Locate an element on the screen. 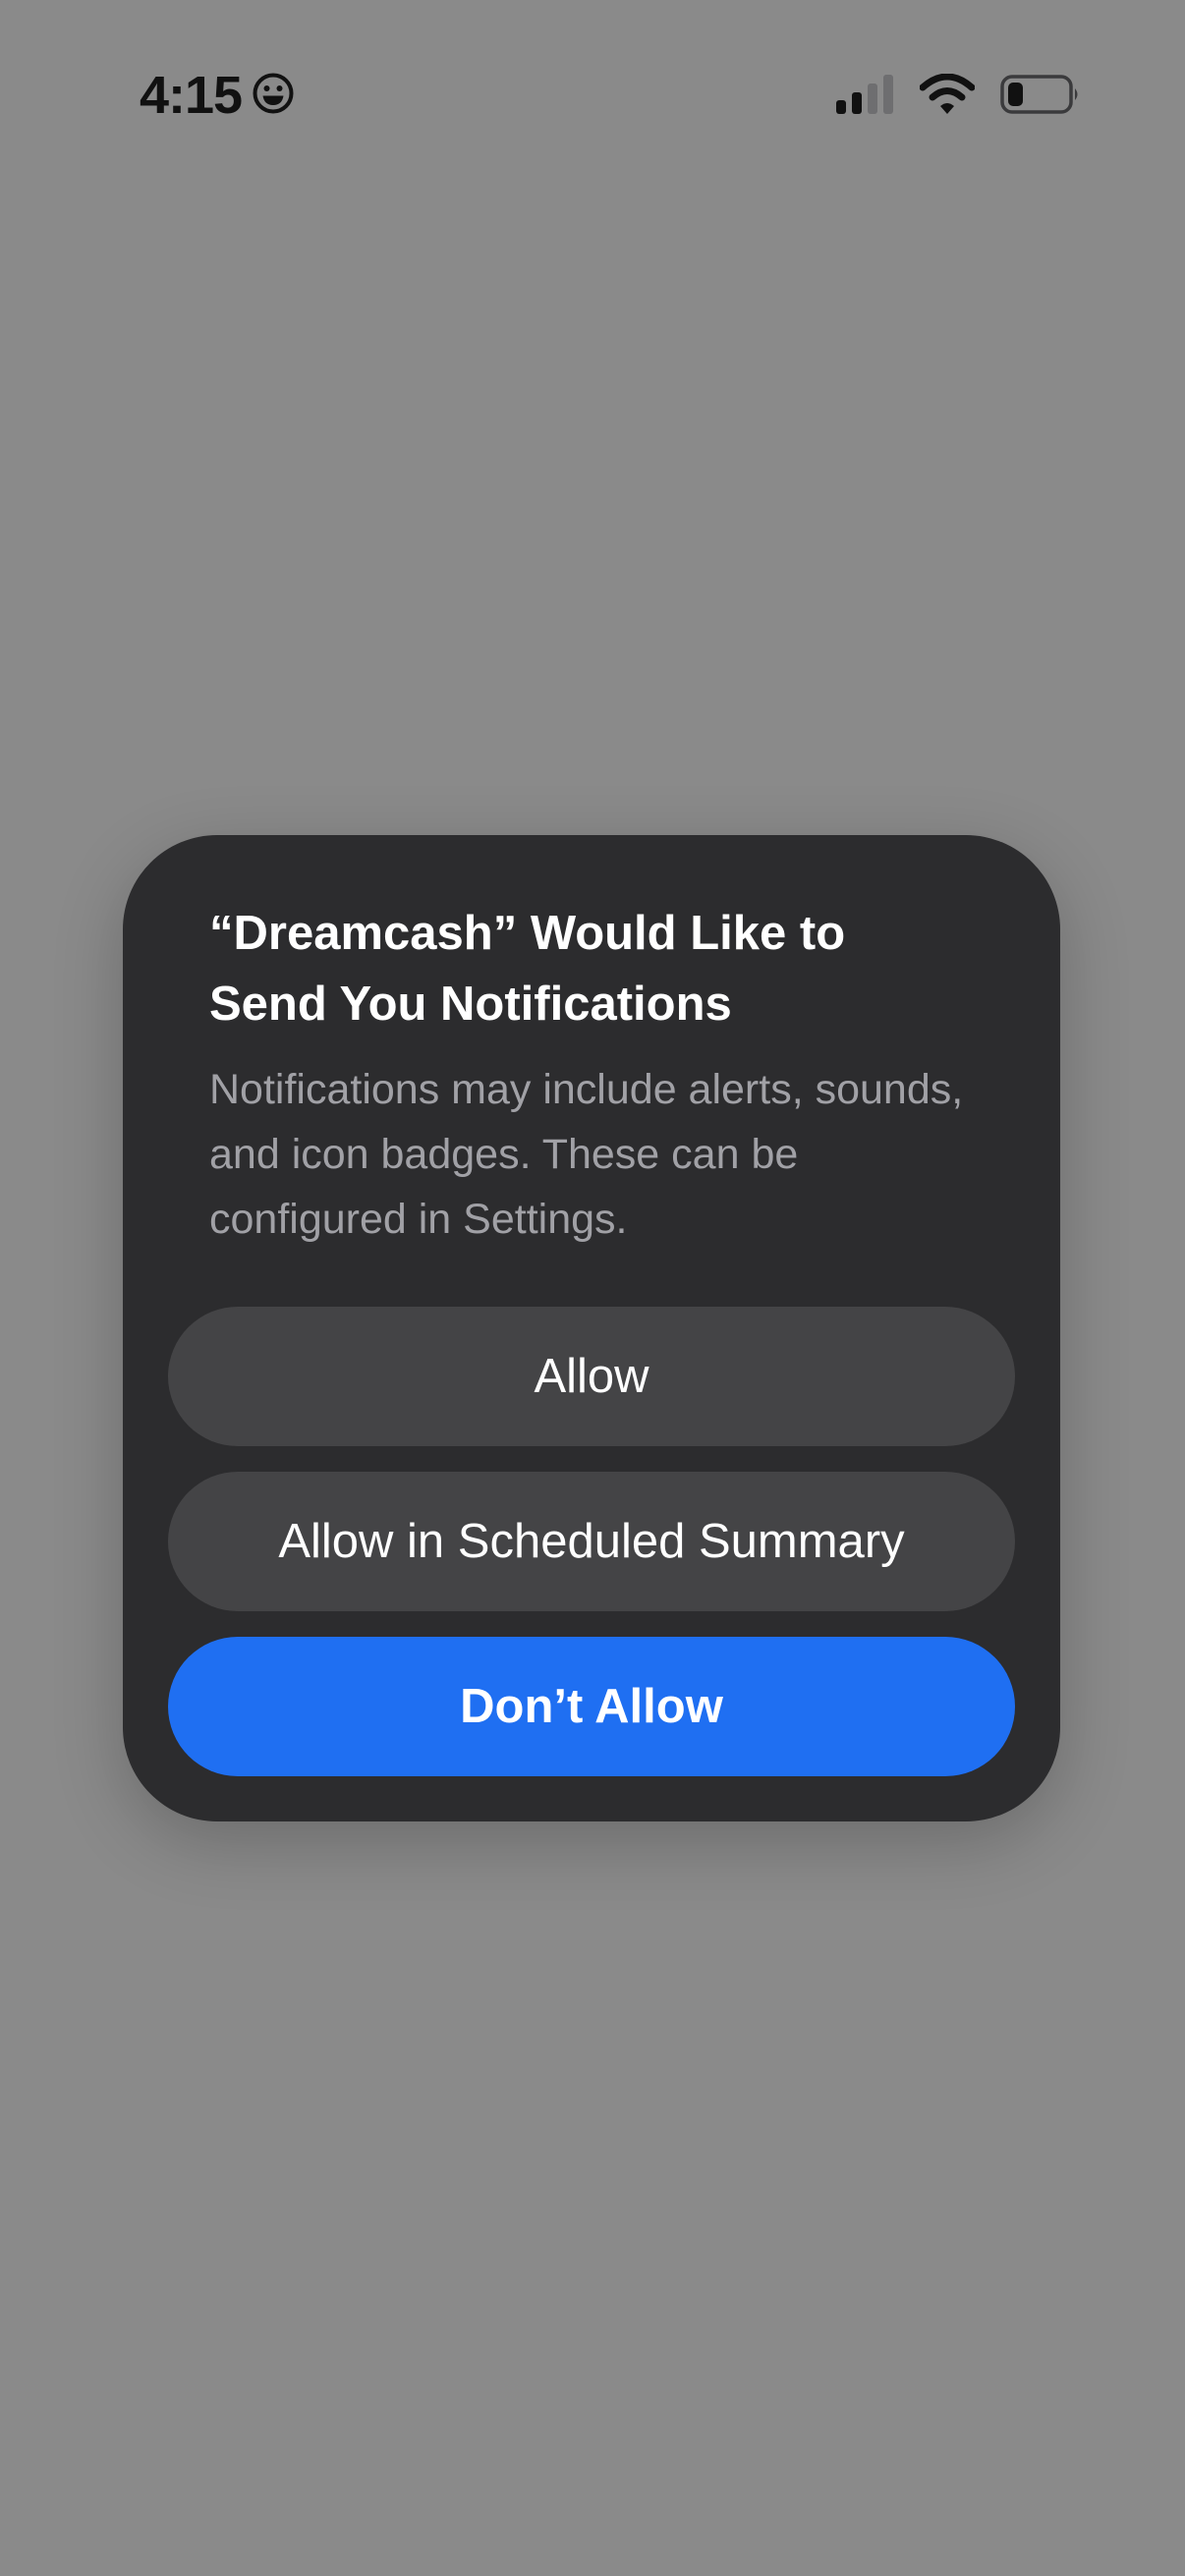 The image size is (1185, 2576). allow-scheduled-summary-button: Allow in Scheduled Summary is located at coordinates (592, 1541).